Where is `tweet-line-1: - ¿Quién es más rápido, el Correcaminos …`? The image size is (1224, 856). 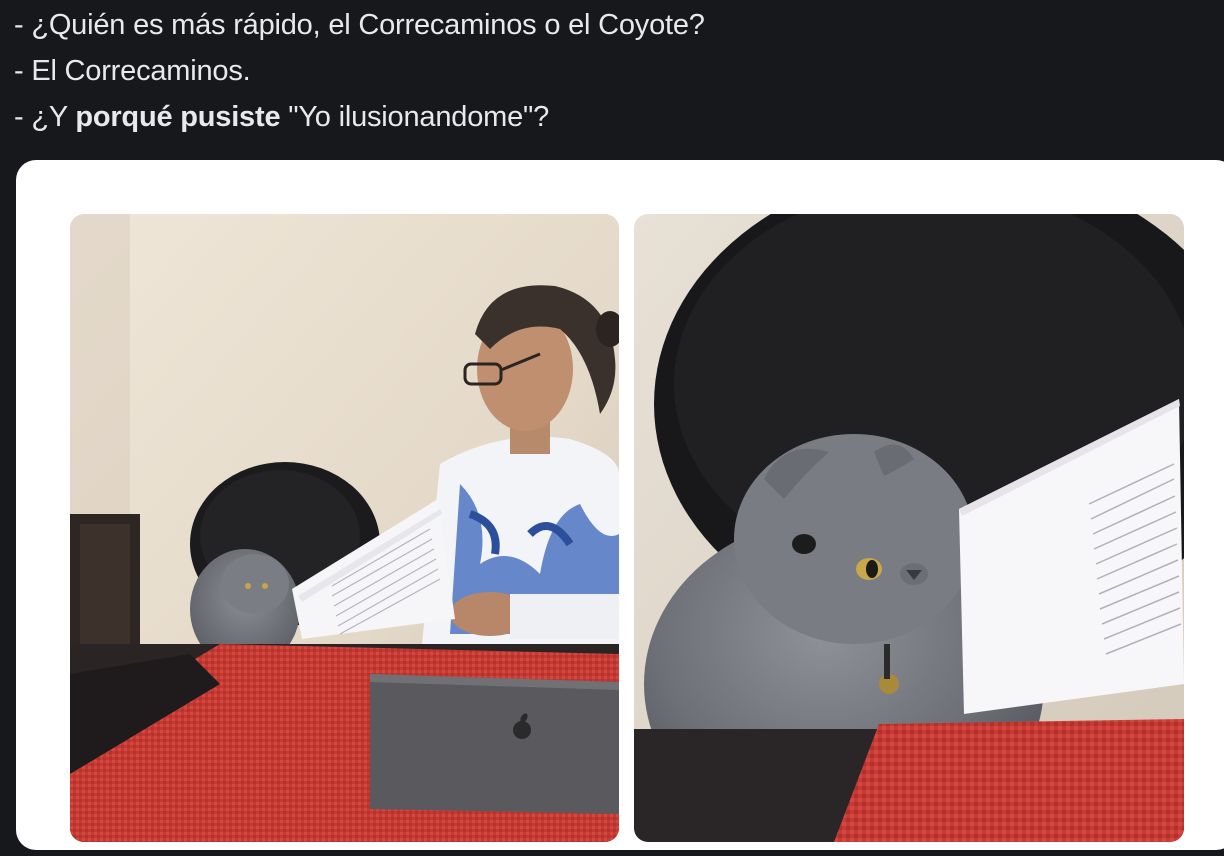 tweet-line-1: - ¿Quién es más rápido, el Correcaminos … is located at coordinates (359, 25).